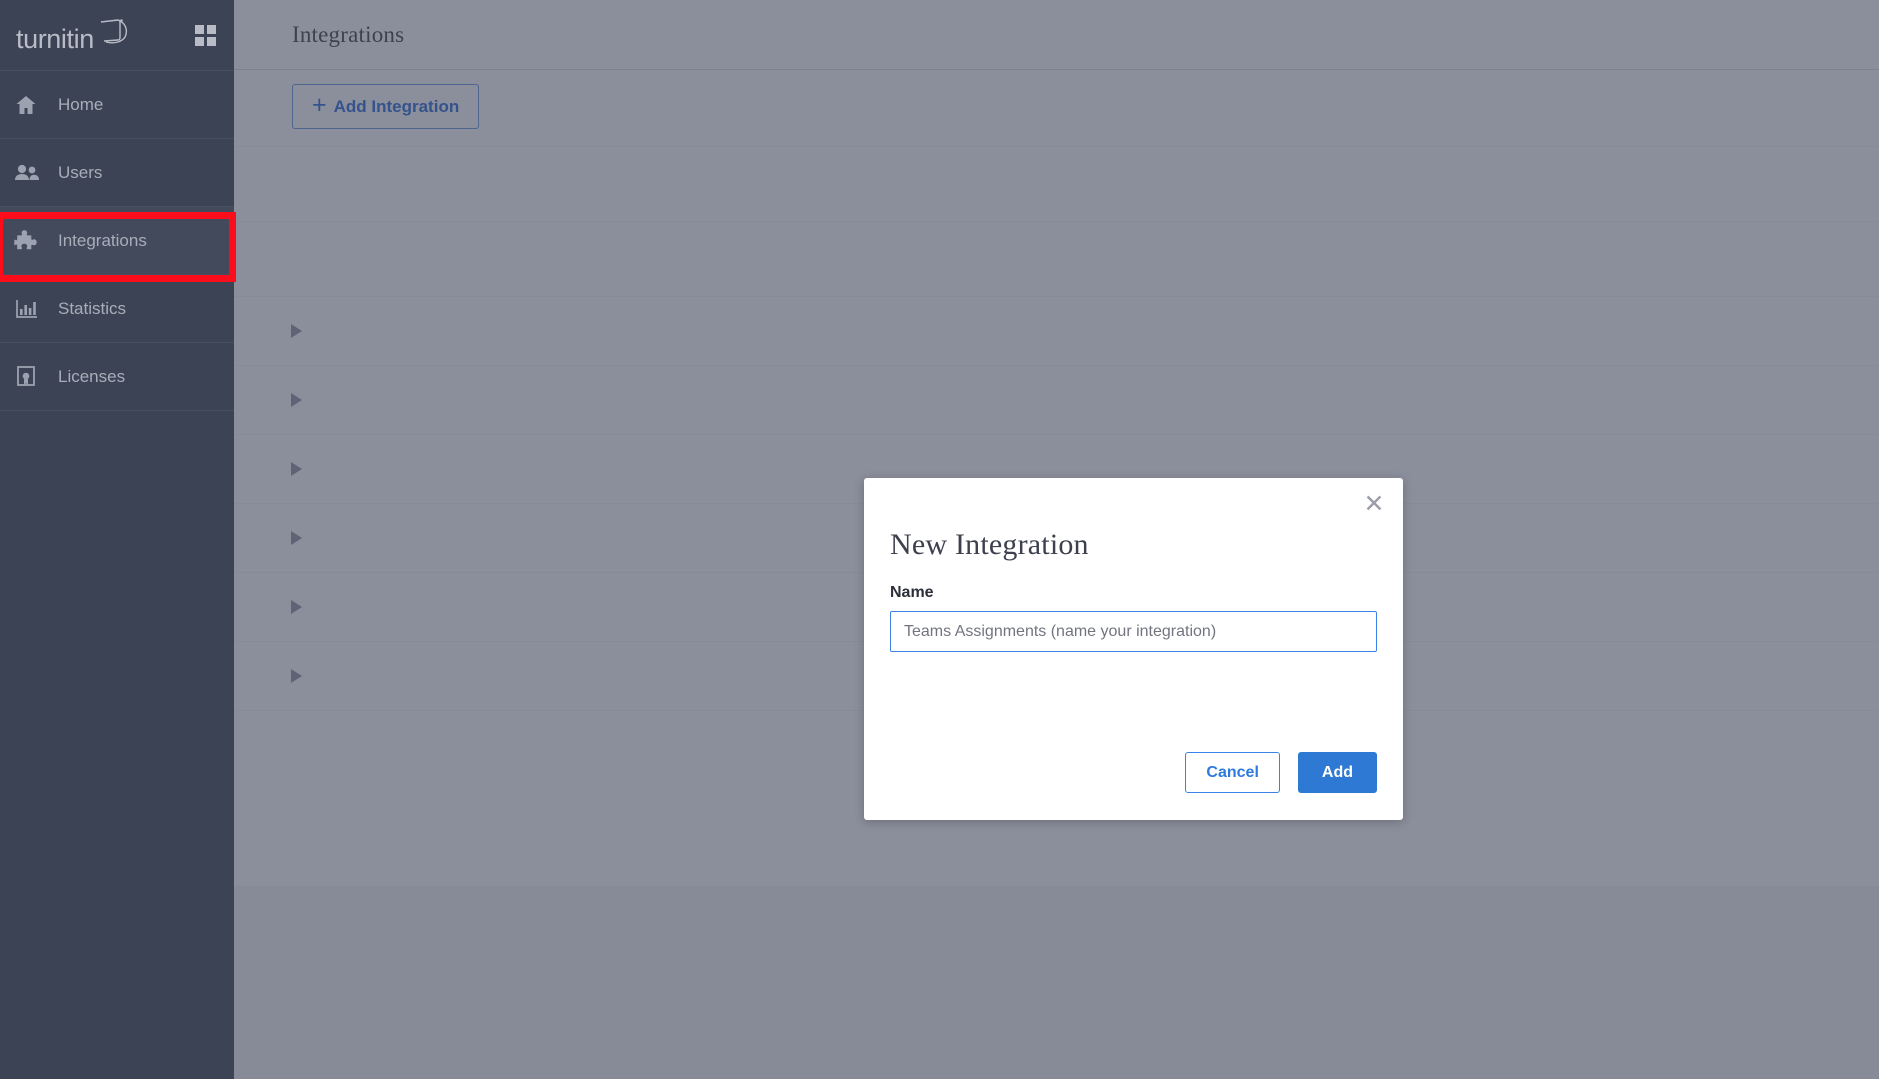 This screenshot has width=1879, height=1079. I want to click on brand-header: turnitin, so click(117, 35).